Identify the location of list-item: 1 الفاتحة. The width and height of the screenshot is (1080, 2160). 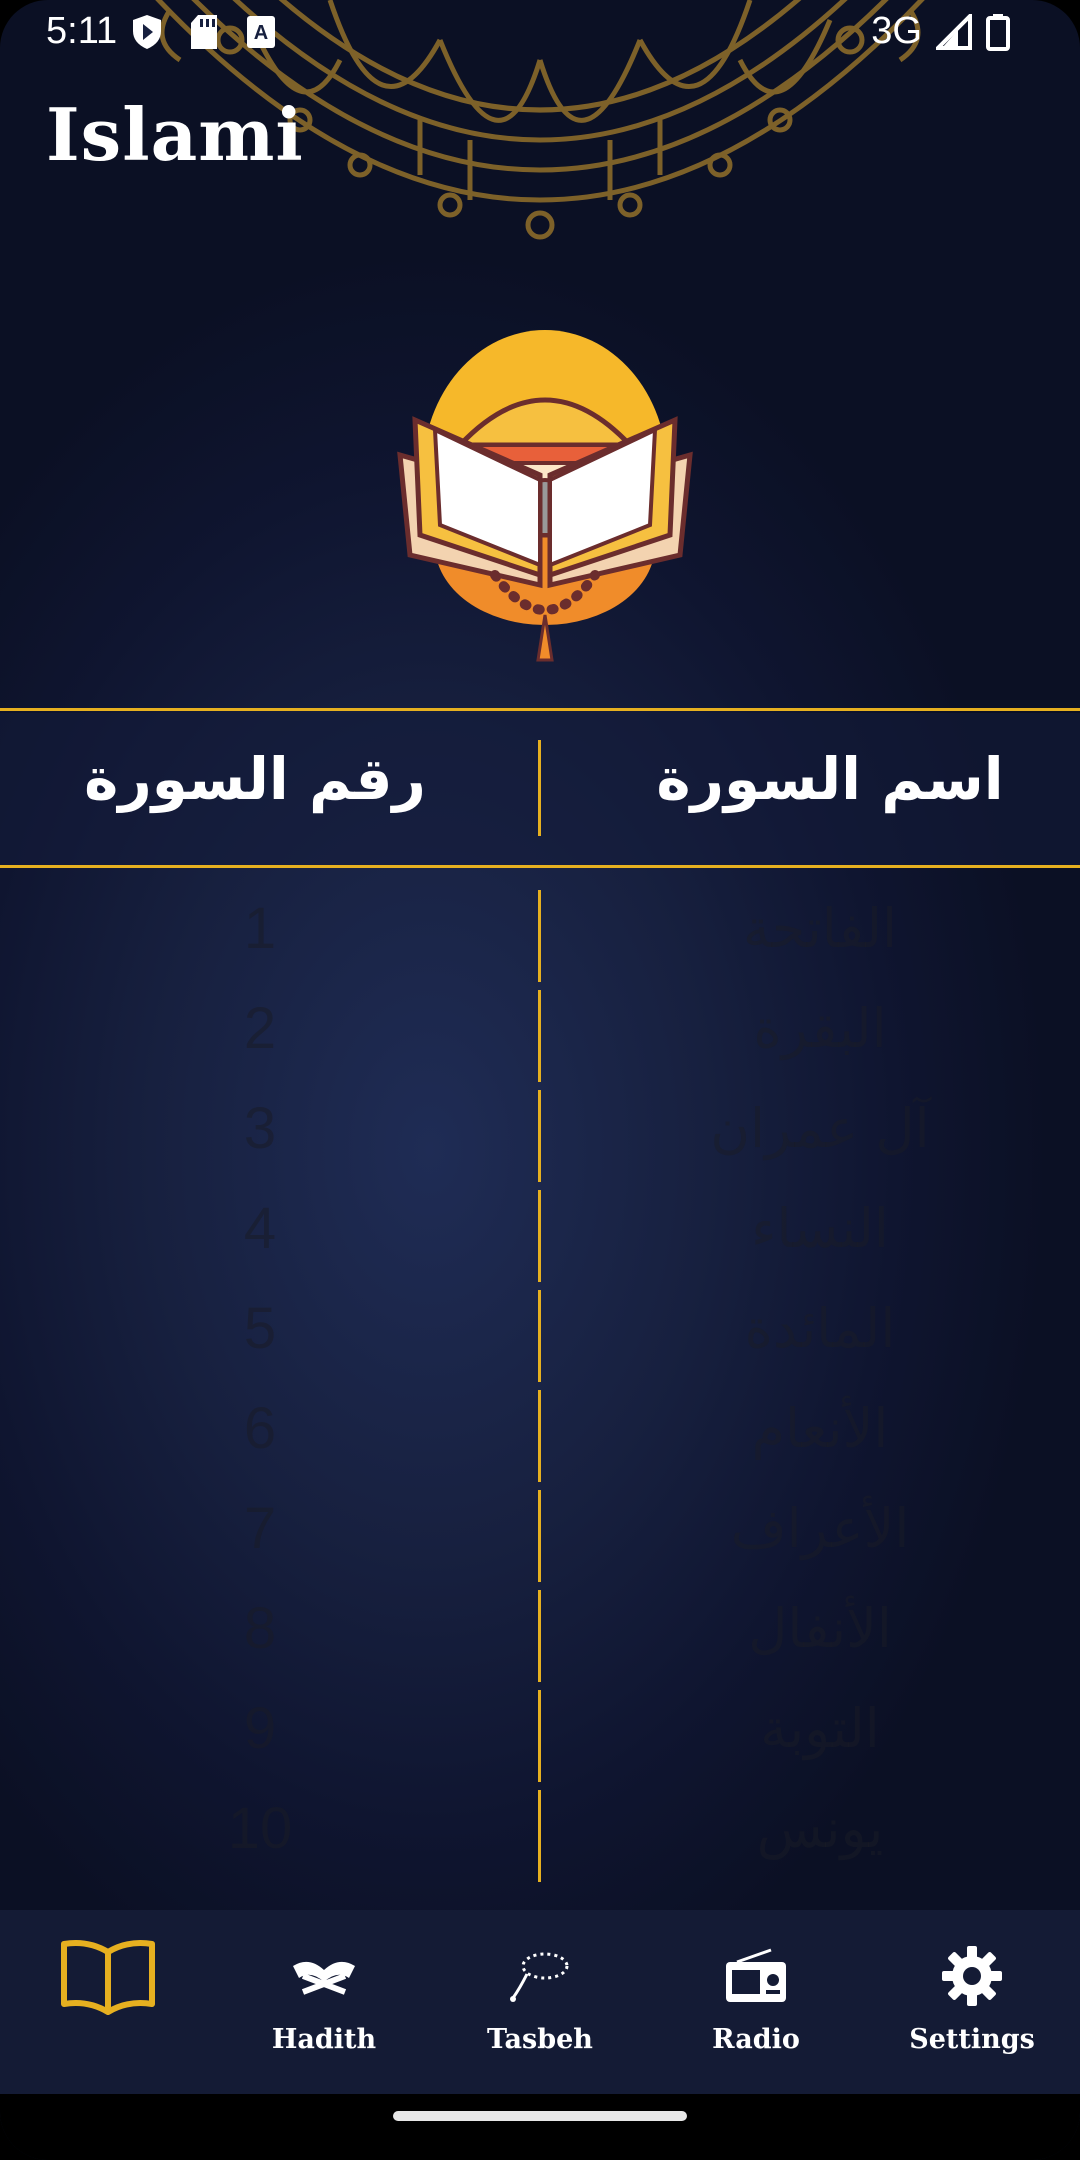
(540, 935).